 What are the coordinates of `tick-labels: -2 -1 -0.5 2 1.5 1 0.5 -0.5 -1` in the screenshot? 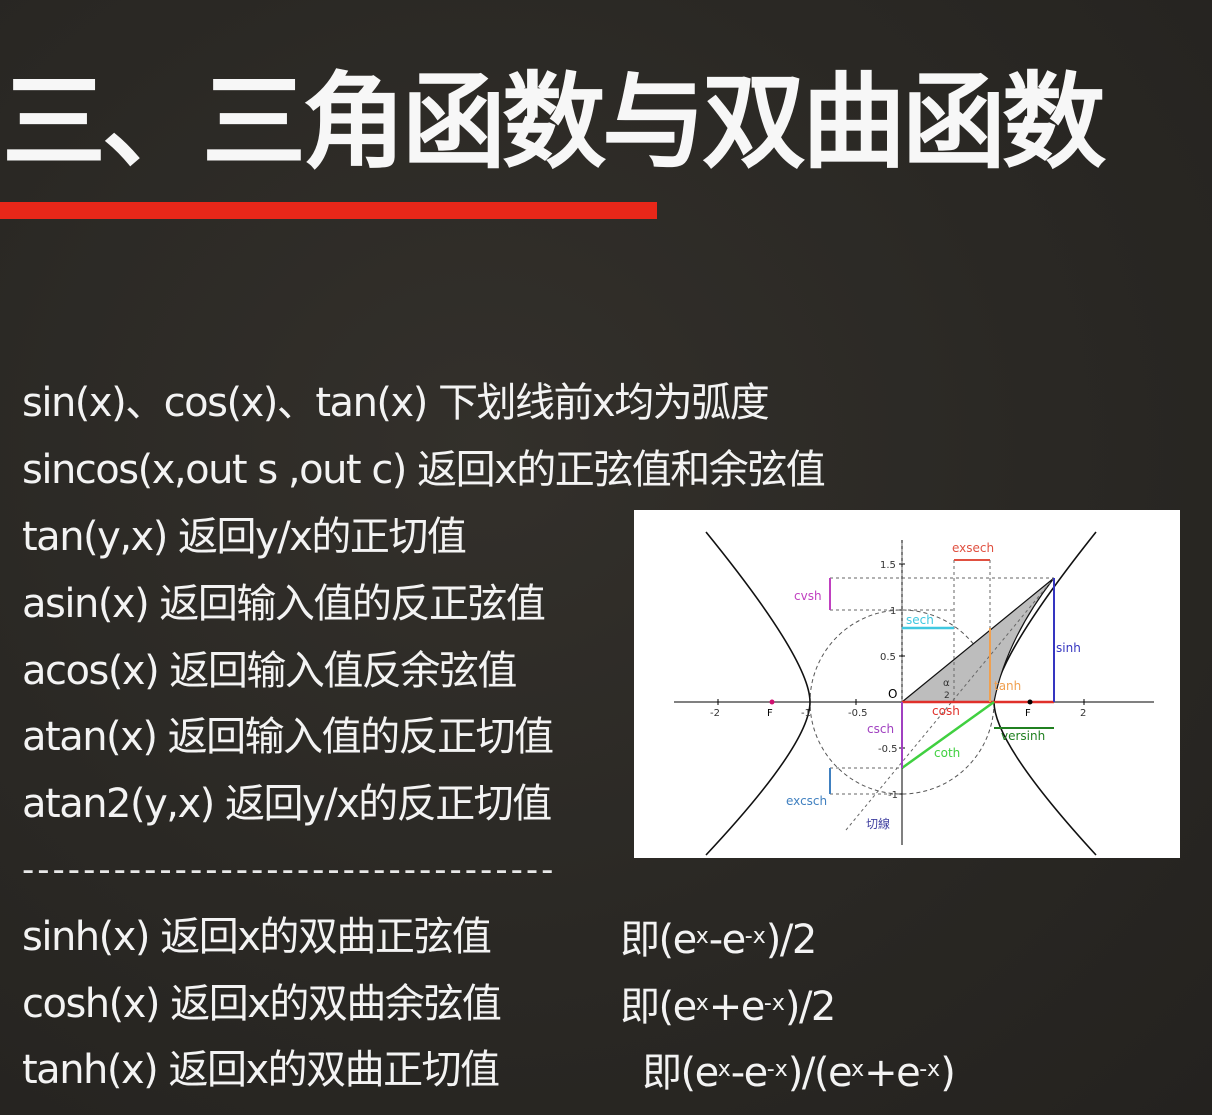 It's located at (898, 680).